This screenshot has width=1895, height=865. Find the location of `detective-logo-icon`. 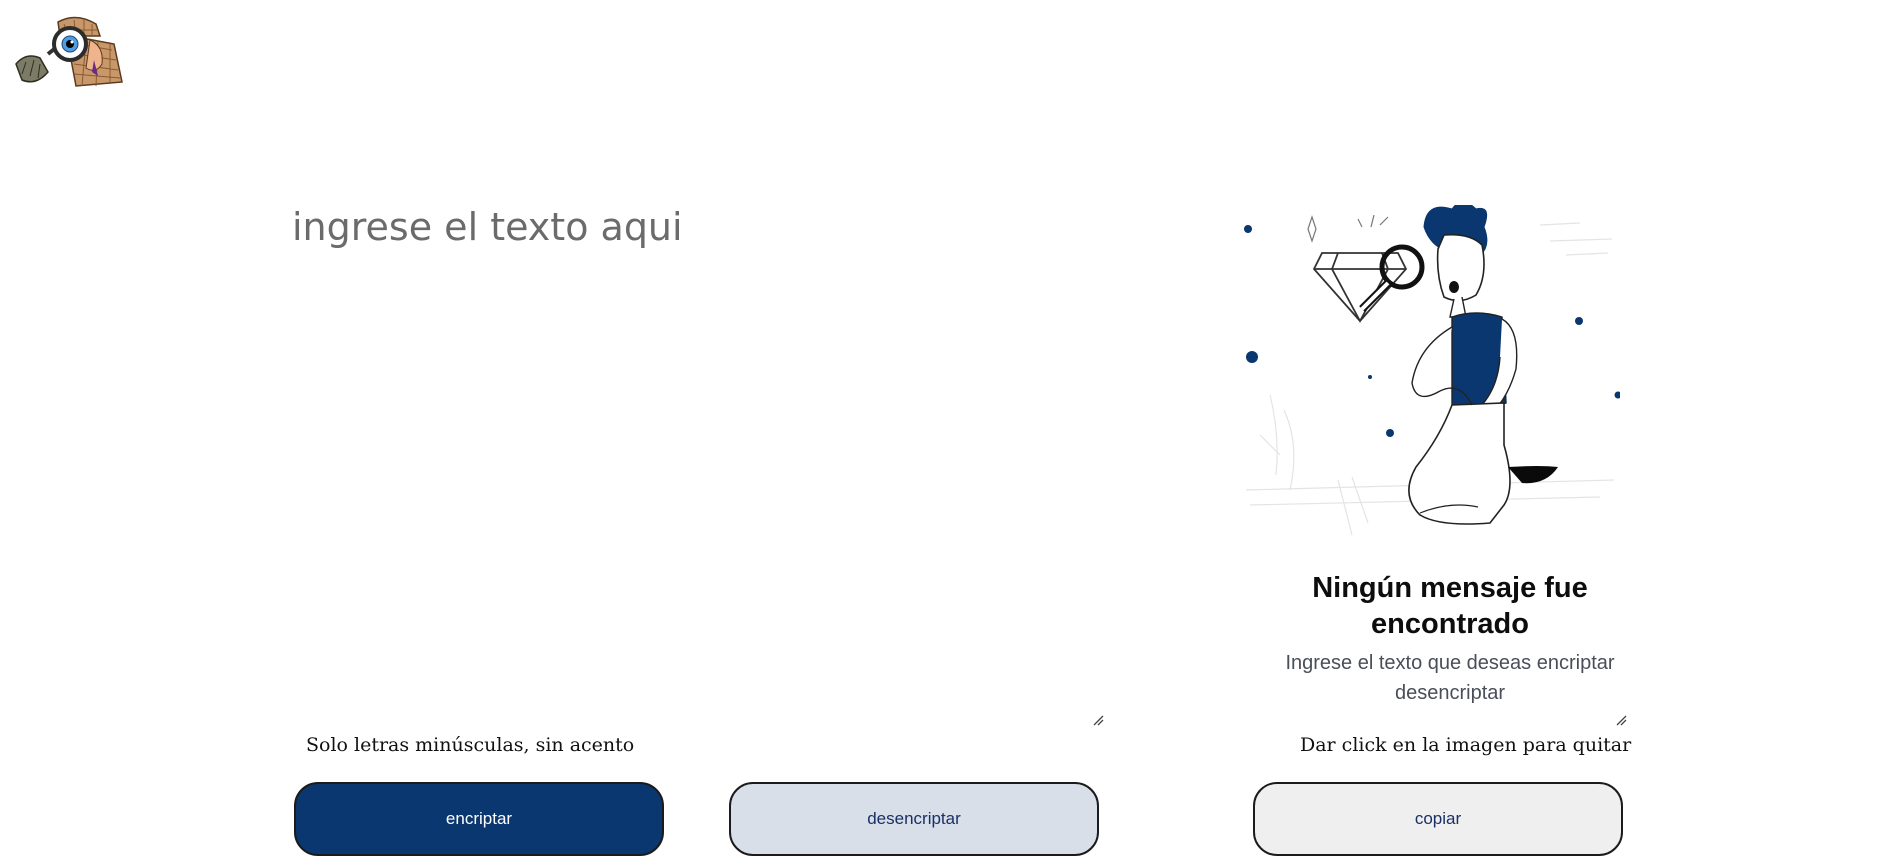

detective-logo-icon is located at coordinates (68, 51).